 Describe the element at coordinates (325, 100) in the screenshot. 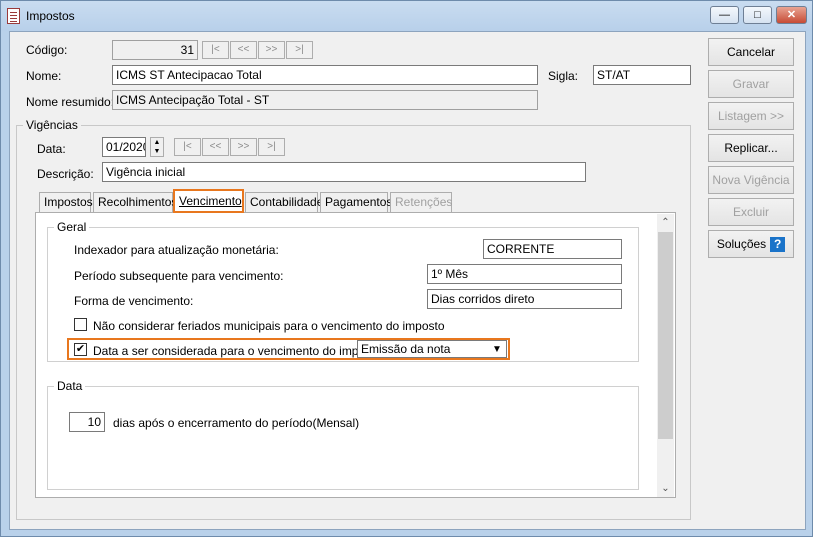

I see `nome-resumido-field: ICMS Antecipação Total - ST` at that location.